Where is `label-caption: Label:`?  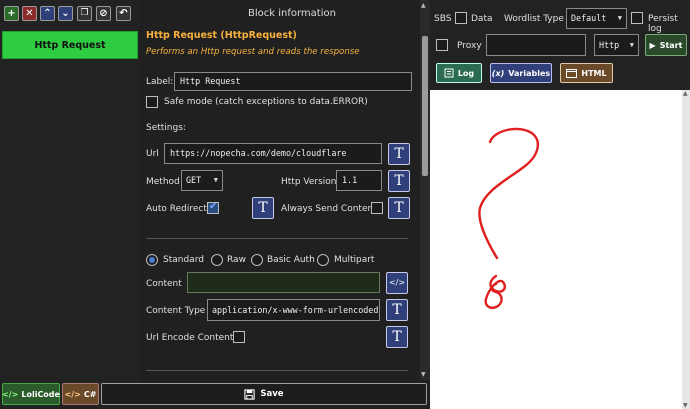 label-caption: Label: is located at coordinates (160, 82).